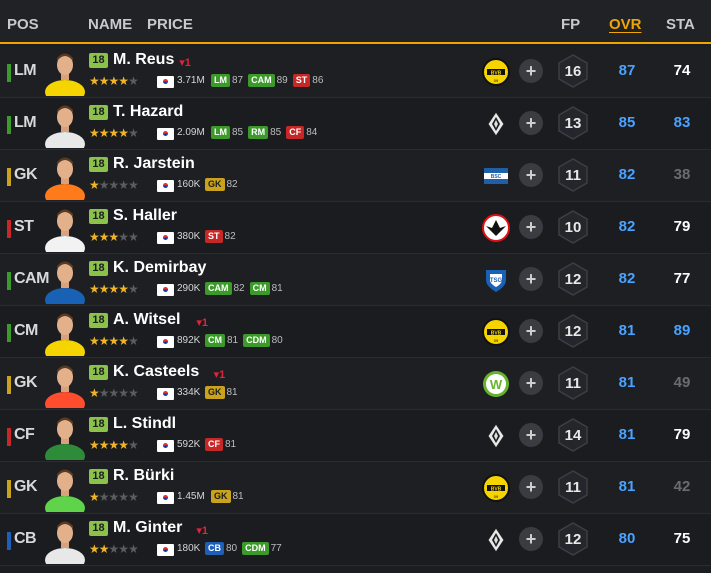  Describe the element at coordinates (189, 392) in the screenshot. I see `player-price: 334K` at that location.